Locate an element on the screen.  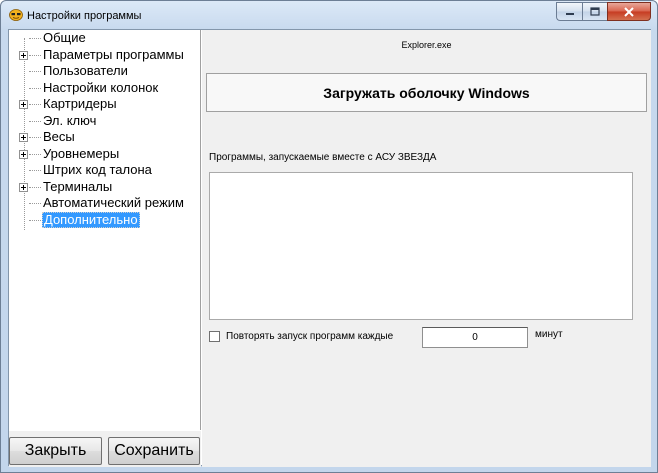
tree-item-label: Картридеры is located at coordinates (80, 104).